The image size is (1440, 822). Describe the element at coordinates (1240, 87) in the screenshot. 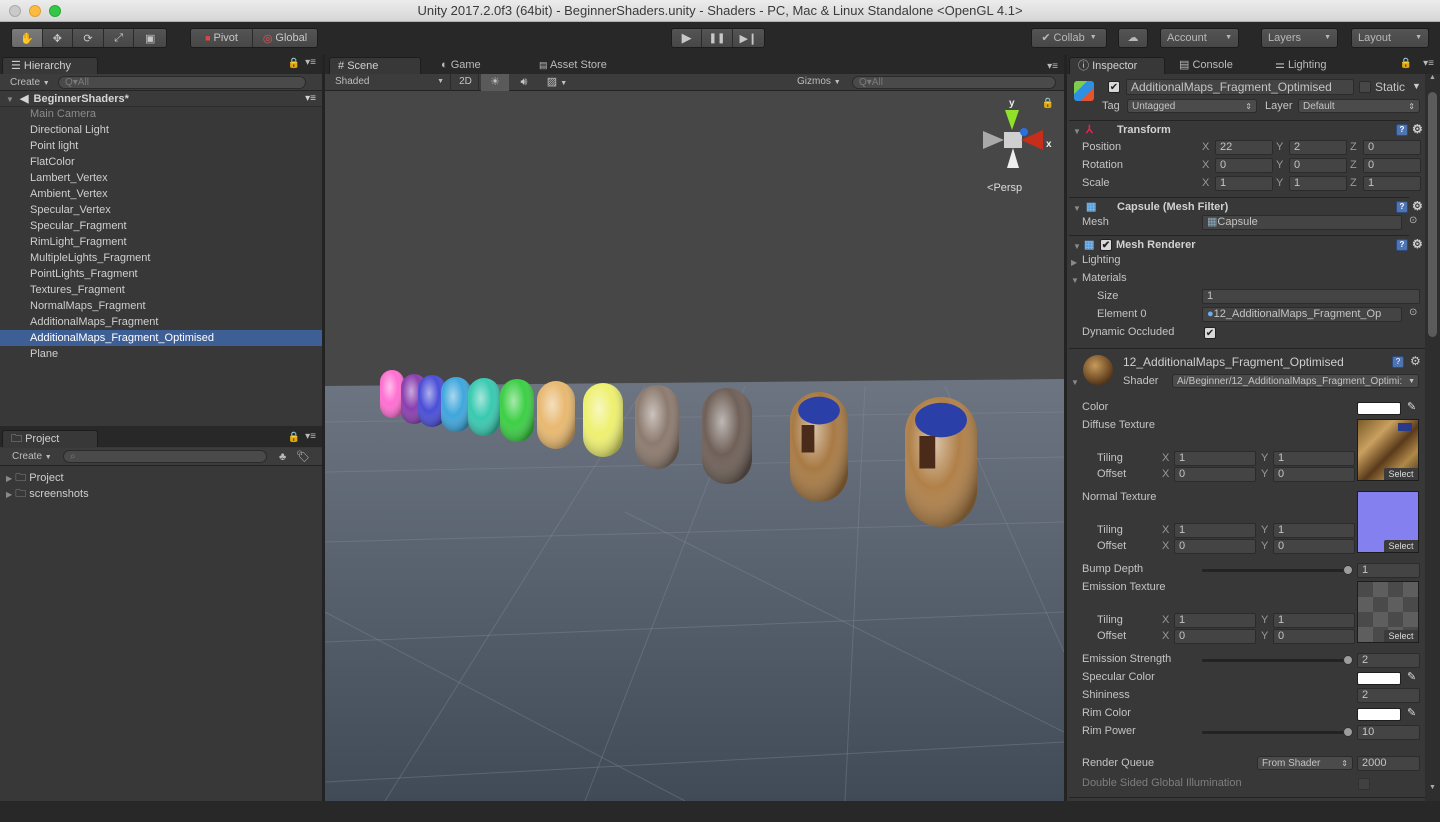

I see `object-name-field: AdditionalMaps_Fragment_Optimised` at that location.